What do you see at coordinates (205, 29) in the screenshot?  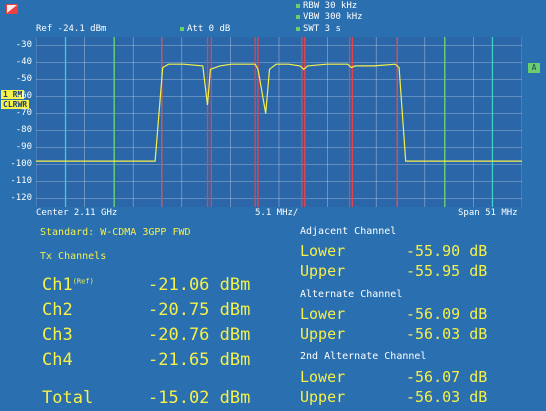 I see `attenuation: Att 0 dB` at bounding box center [205, 29].